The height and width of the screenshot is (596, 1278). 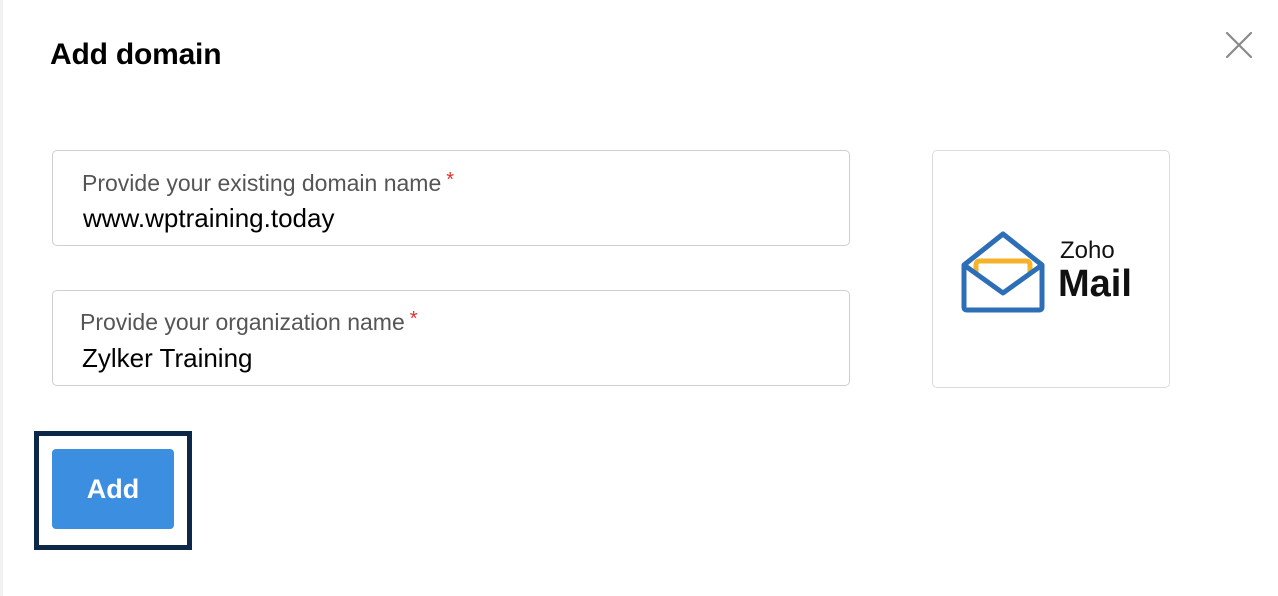 What do you see at coordinates (1239, 45) in the screenshot?
I see `close-icon` at bounding box center [1239, 45].